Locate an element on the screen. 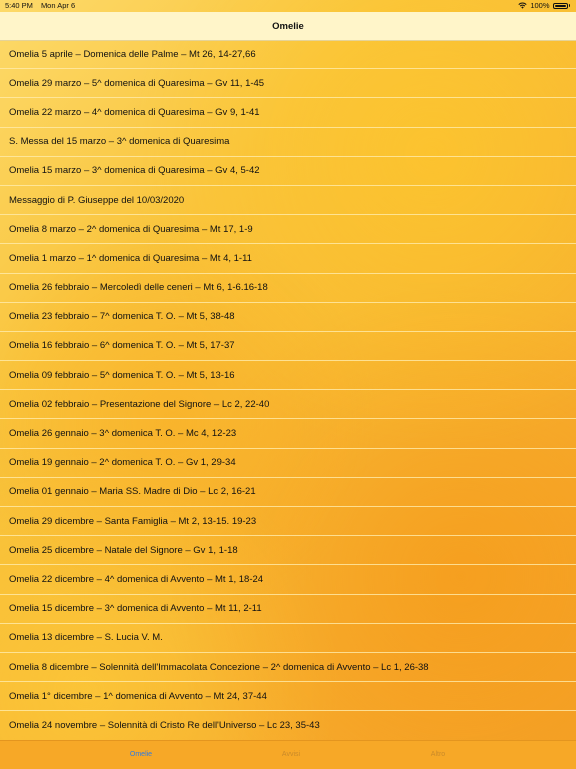  tab-avvisi: Avvisi is located at coordinates (291, 754).